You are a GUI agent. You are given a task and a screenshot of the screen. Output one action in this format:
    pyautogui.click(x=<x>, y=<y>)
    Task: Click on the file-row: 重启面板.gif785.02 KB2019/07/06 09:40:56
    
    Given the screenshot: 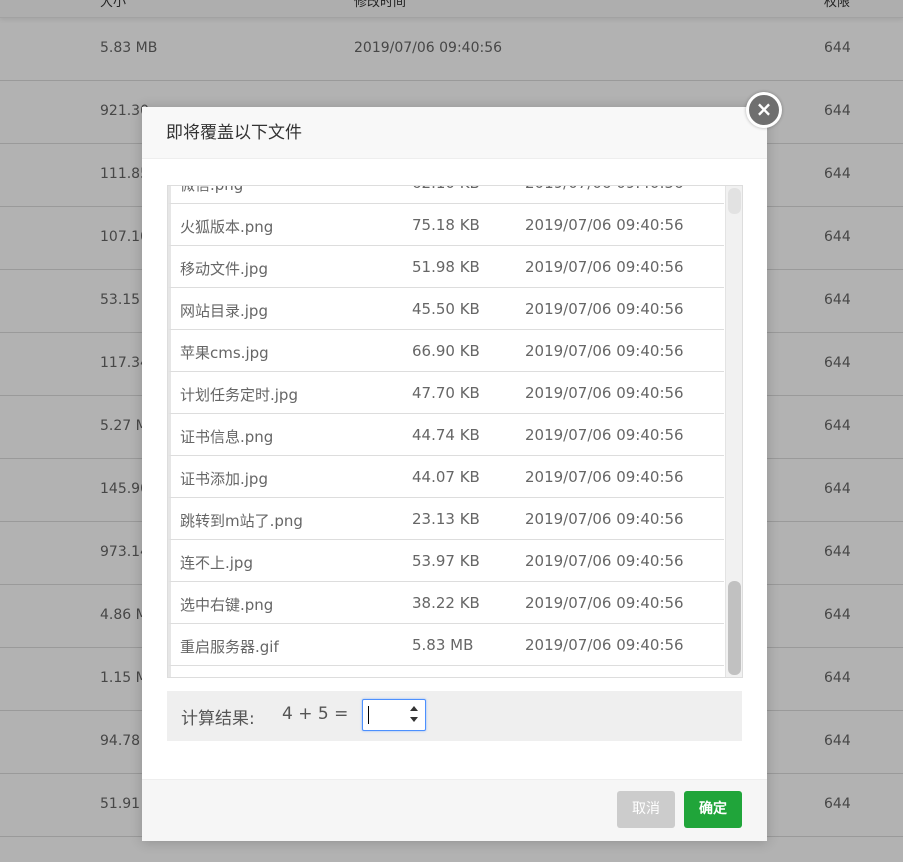 What is the action you would take?
    pyautogui.click(x=446, y=671)
    